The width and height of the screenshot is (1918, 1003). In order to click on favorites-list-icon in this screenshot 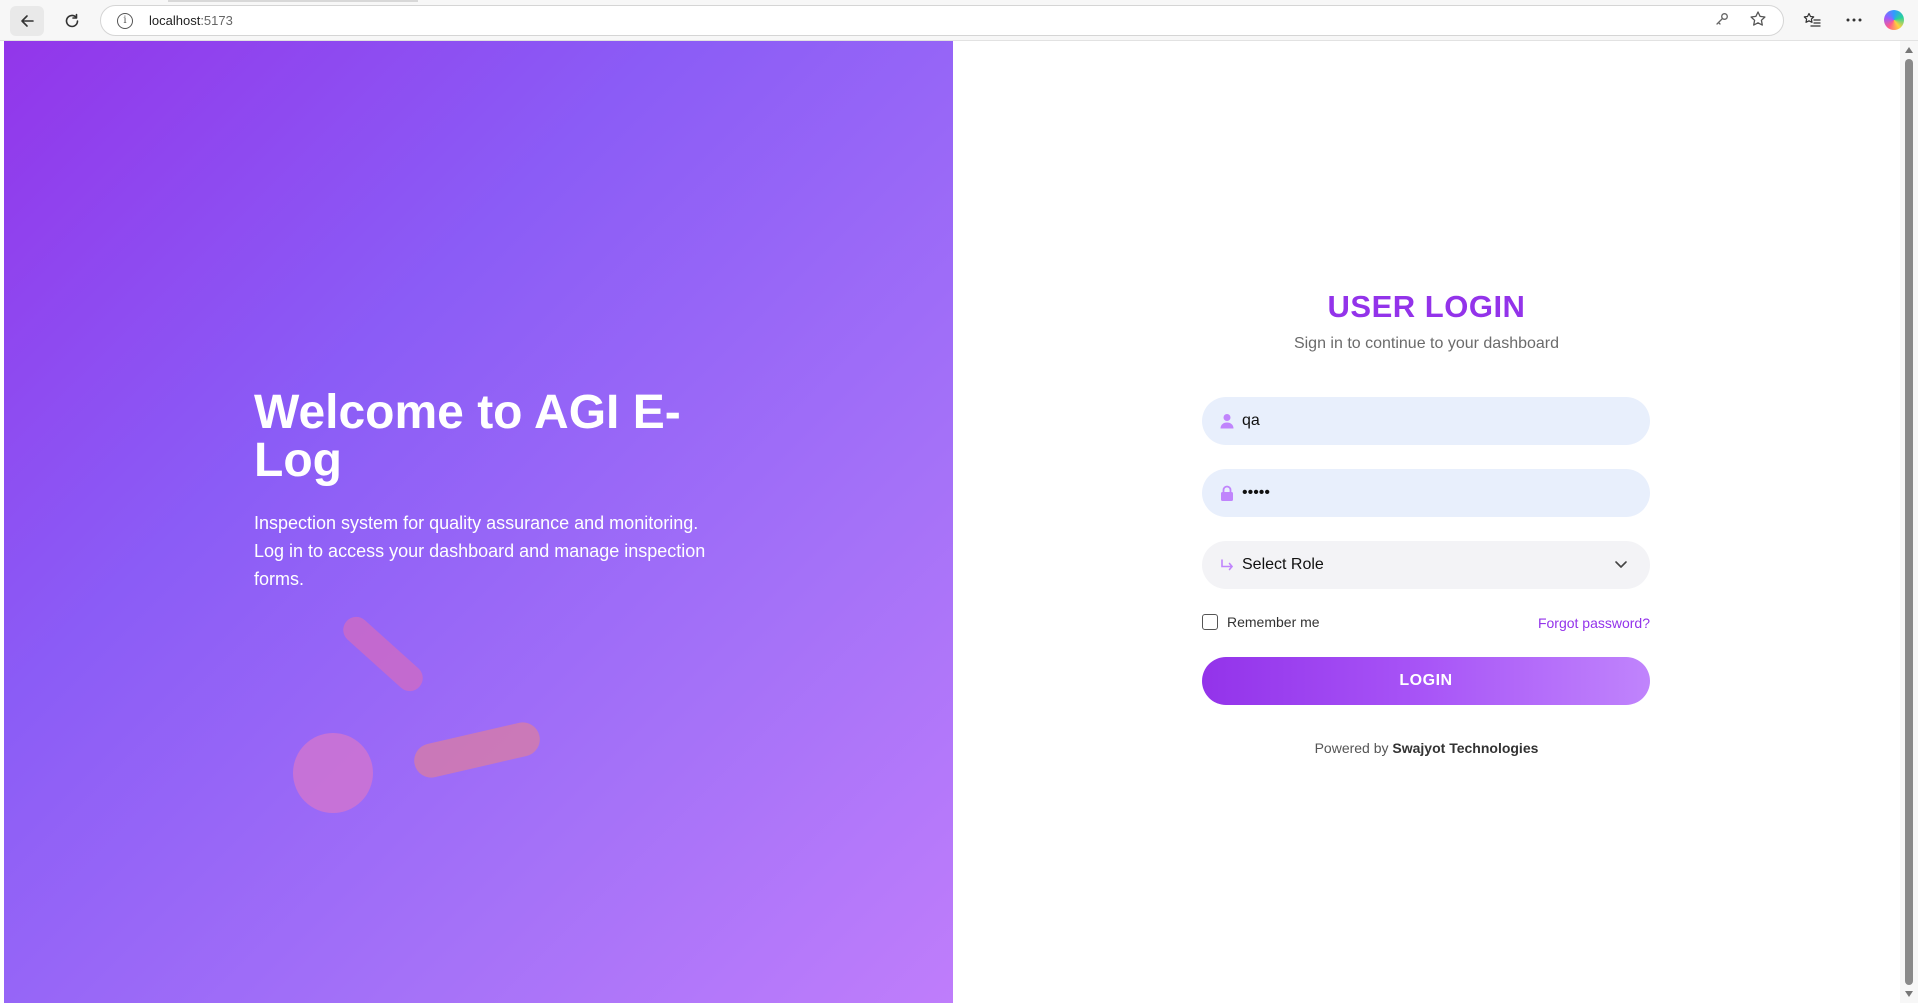, I will do `click(1812, 19)`.